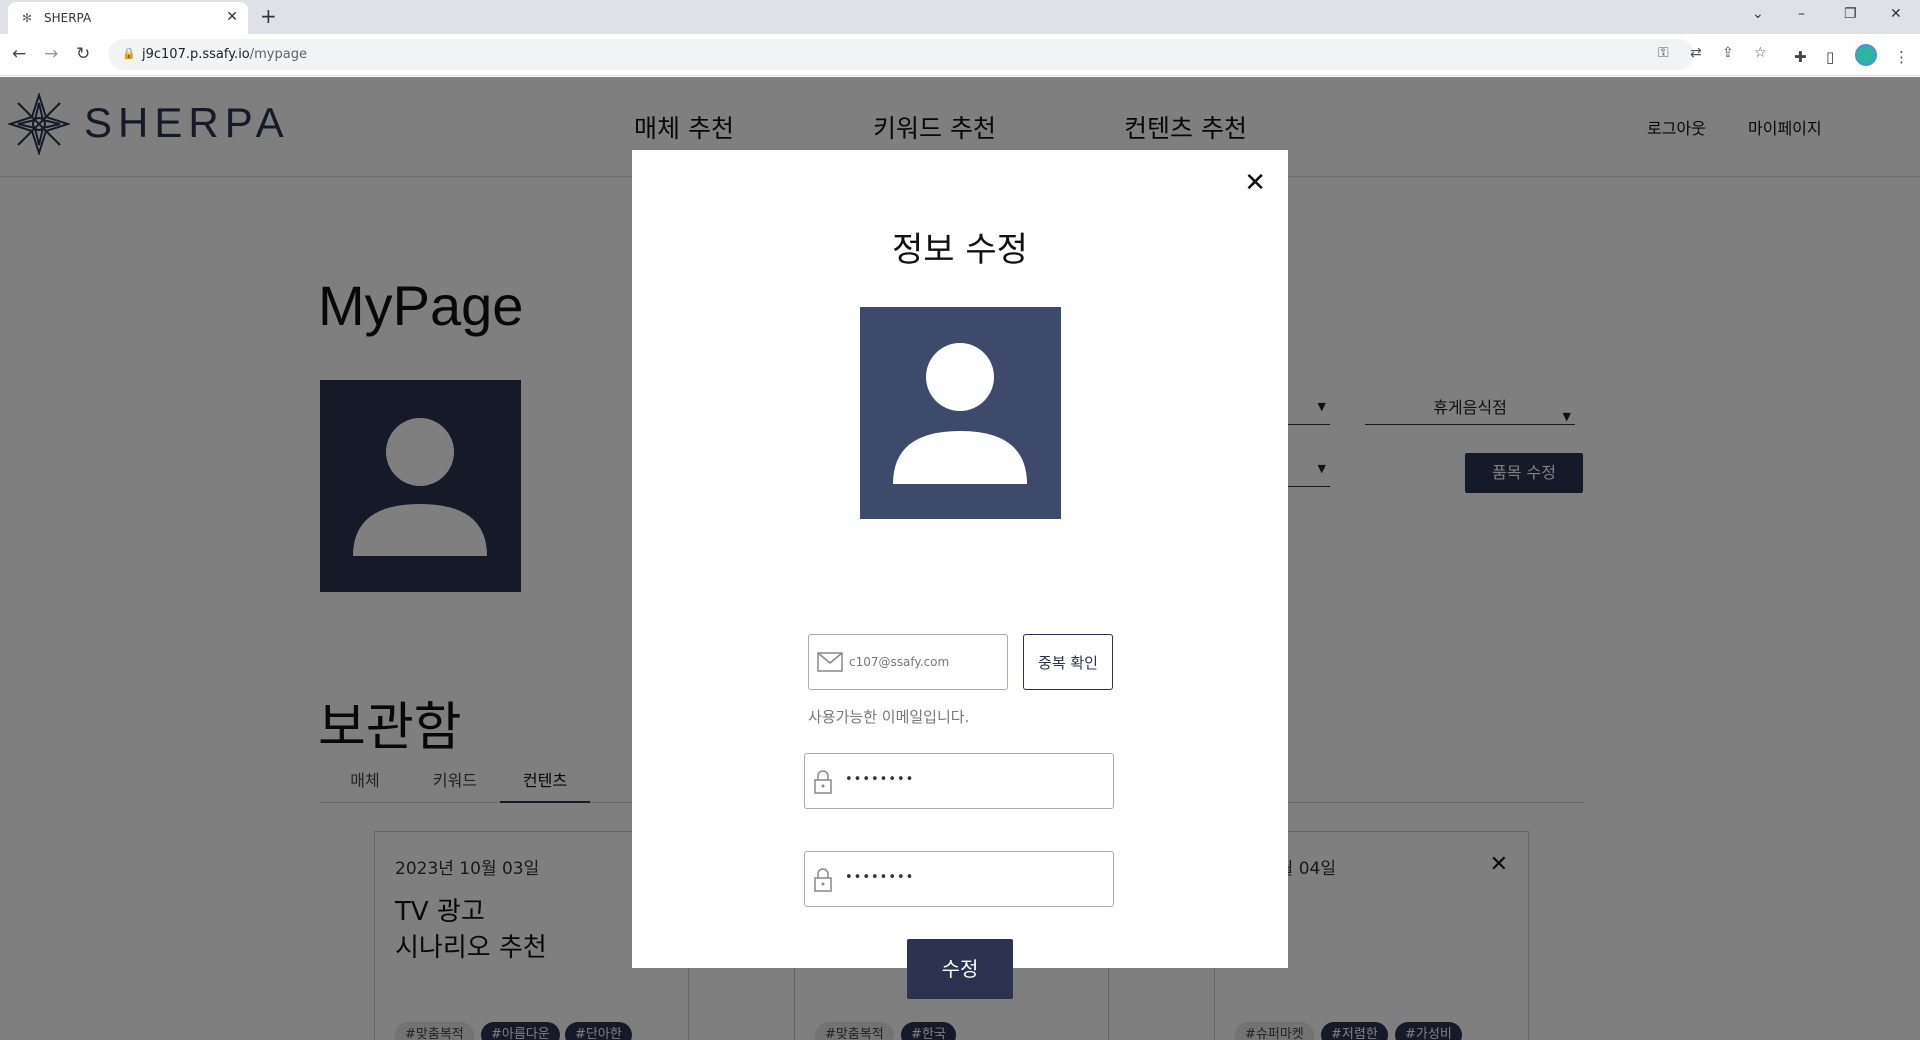 The image size is (1920, 1040). What do you see at coordinates (1758, 14) in the screenshot?
I see `tab-search-icon: ⌄` at bounding box center [1758, 14].